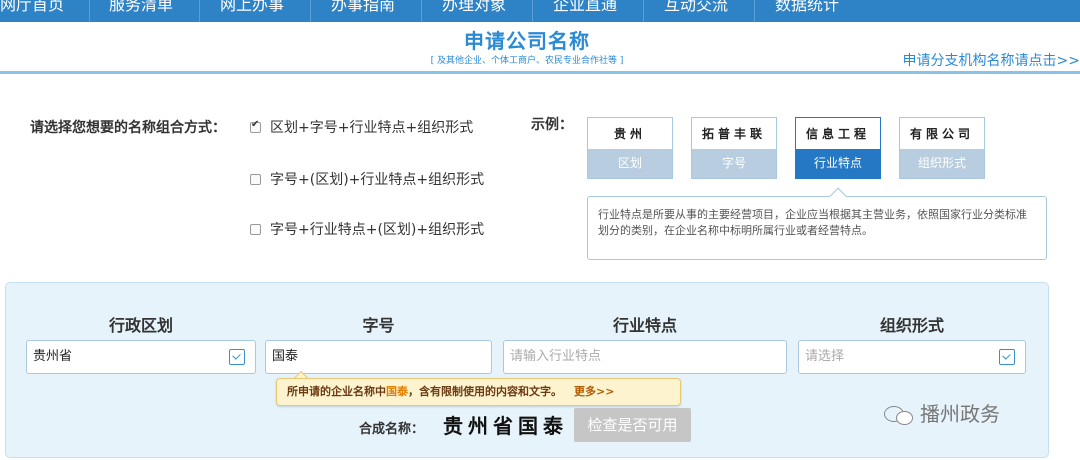  What do you see at coordinates (629, 134) in the screenshot?
I see `example-card-word: 贵州` at bounding box center [629, 134].